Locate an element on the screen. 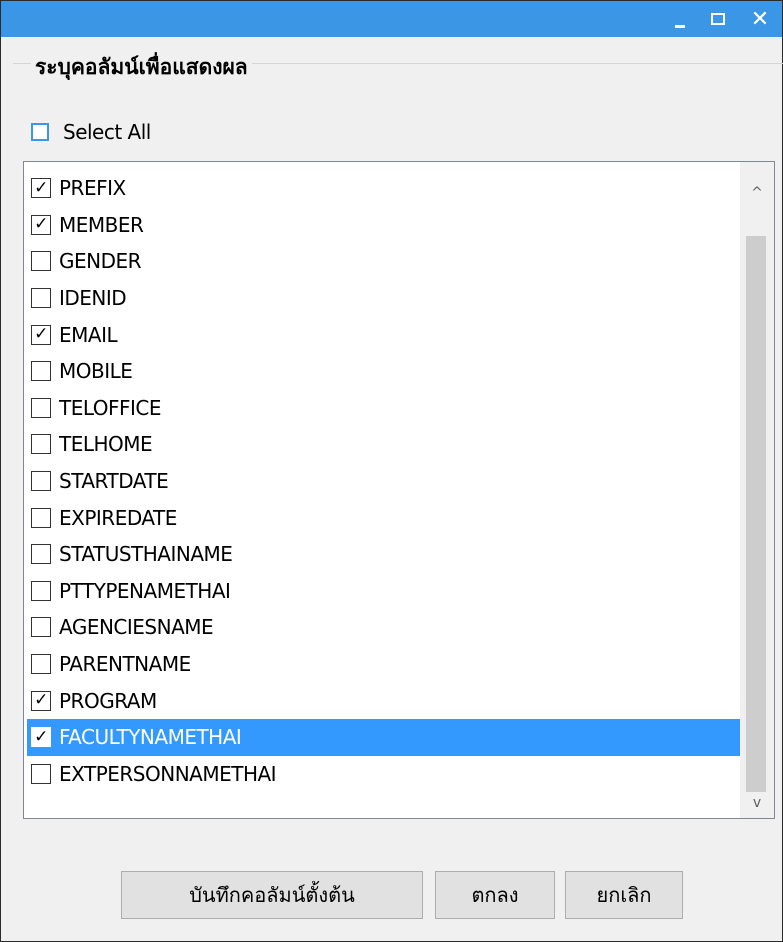 The image size is (783, 942). column-list-item: ✓ FACULTYNAMETHAI is located at coordinates (384, 737).